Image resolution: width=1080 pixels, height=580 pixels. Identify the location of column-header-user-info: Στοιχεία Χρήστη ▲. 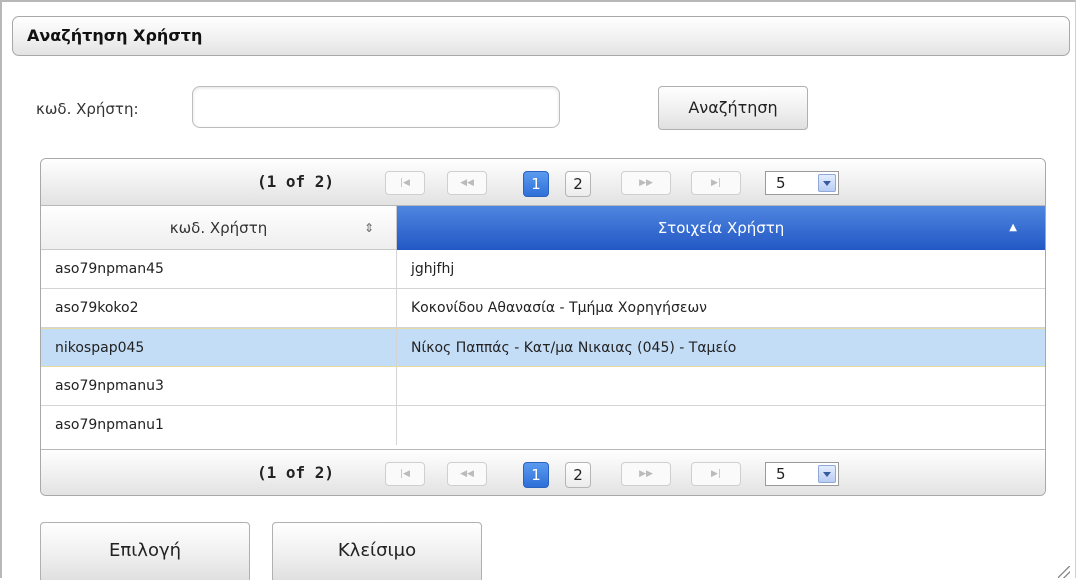
(721, 228).